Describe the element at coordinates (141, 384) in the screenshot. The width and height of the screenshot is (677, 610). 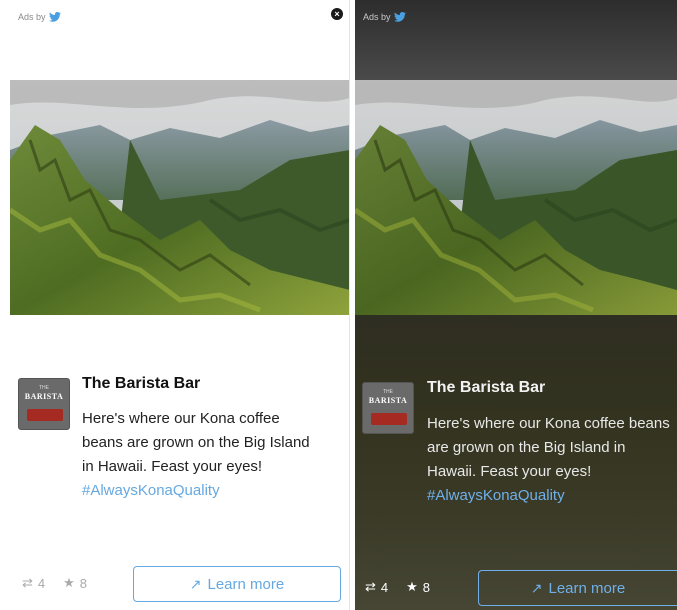
I see `brand-name: The Barista Bar` at that location.